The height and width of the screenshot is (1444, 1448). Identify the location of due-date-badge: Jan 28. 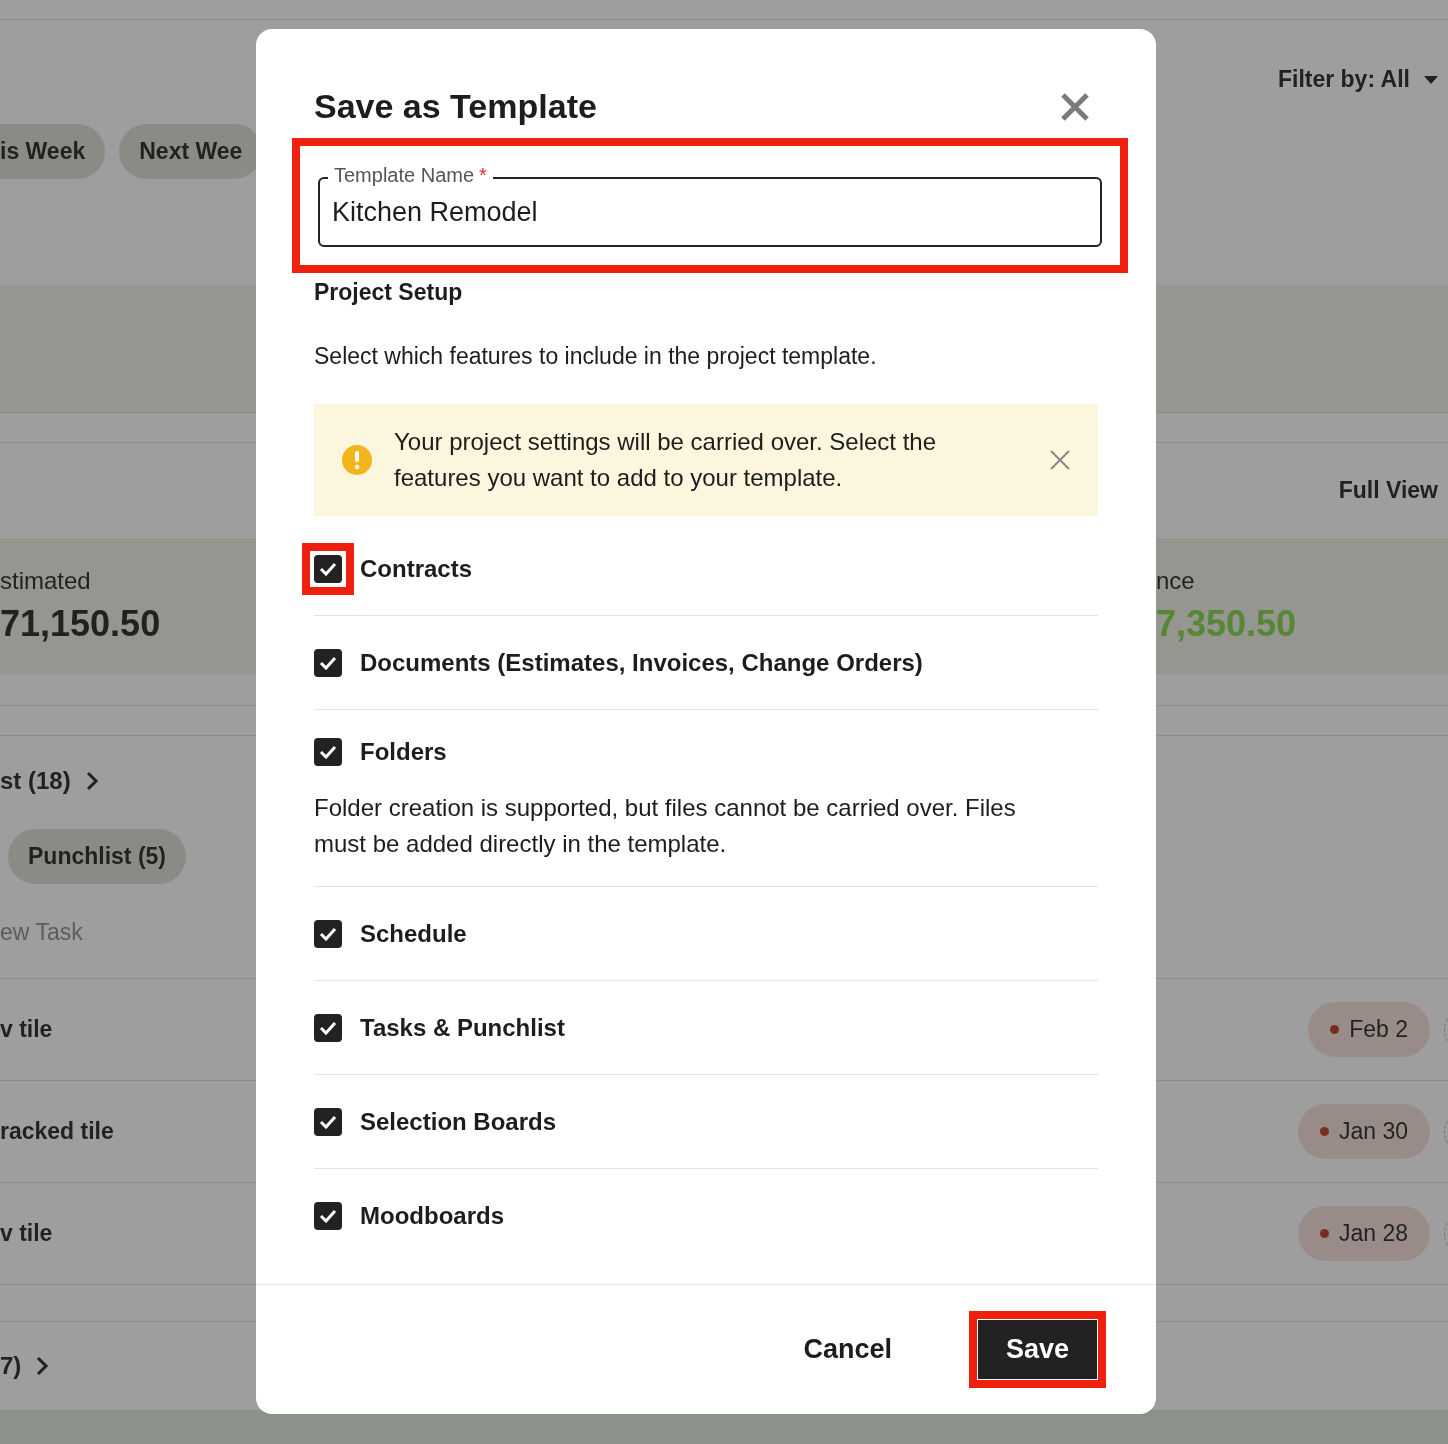
(1363, 1233).